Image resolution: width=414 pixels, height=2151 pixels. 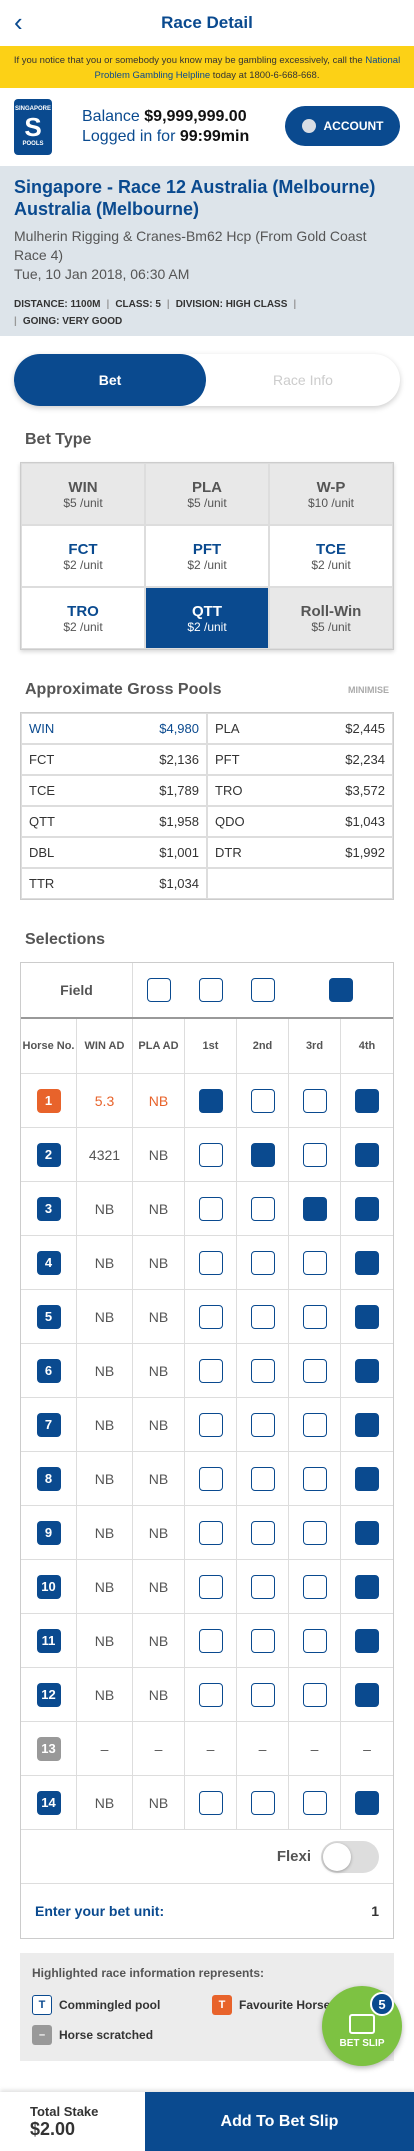 I want to click on pool-value: $1,958, so click(x=179, y=821).